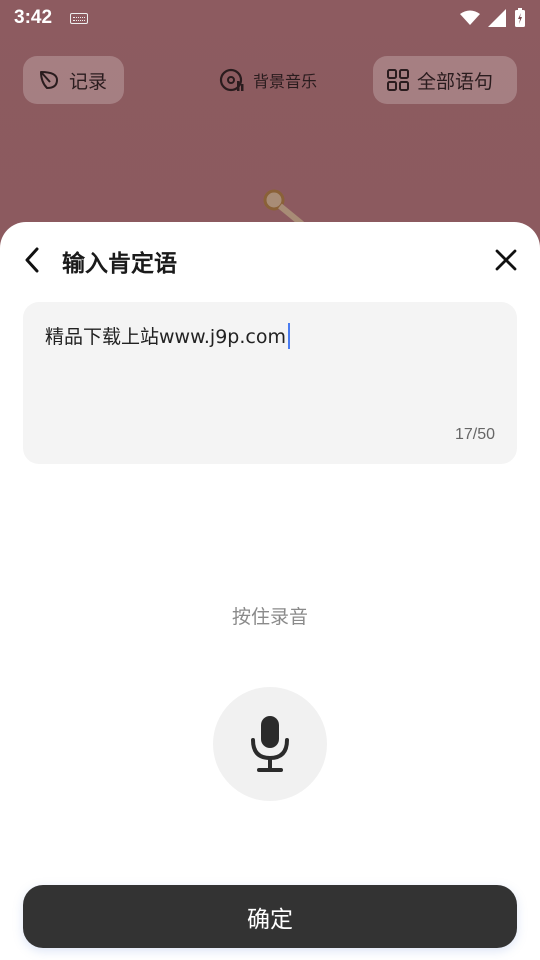 The image size is (540, 960). I want to click on back-chevron-icon, so click(32, 260).